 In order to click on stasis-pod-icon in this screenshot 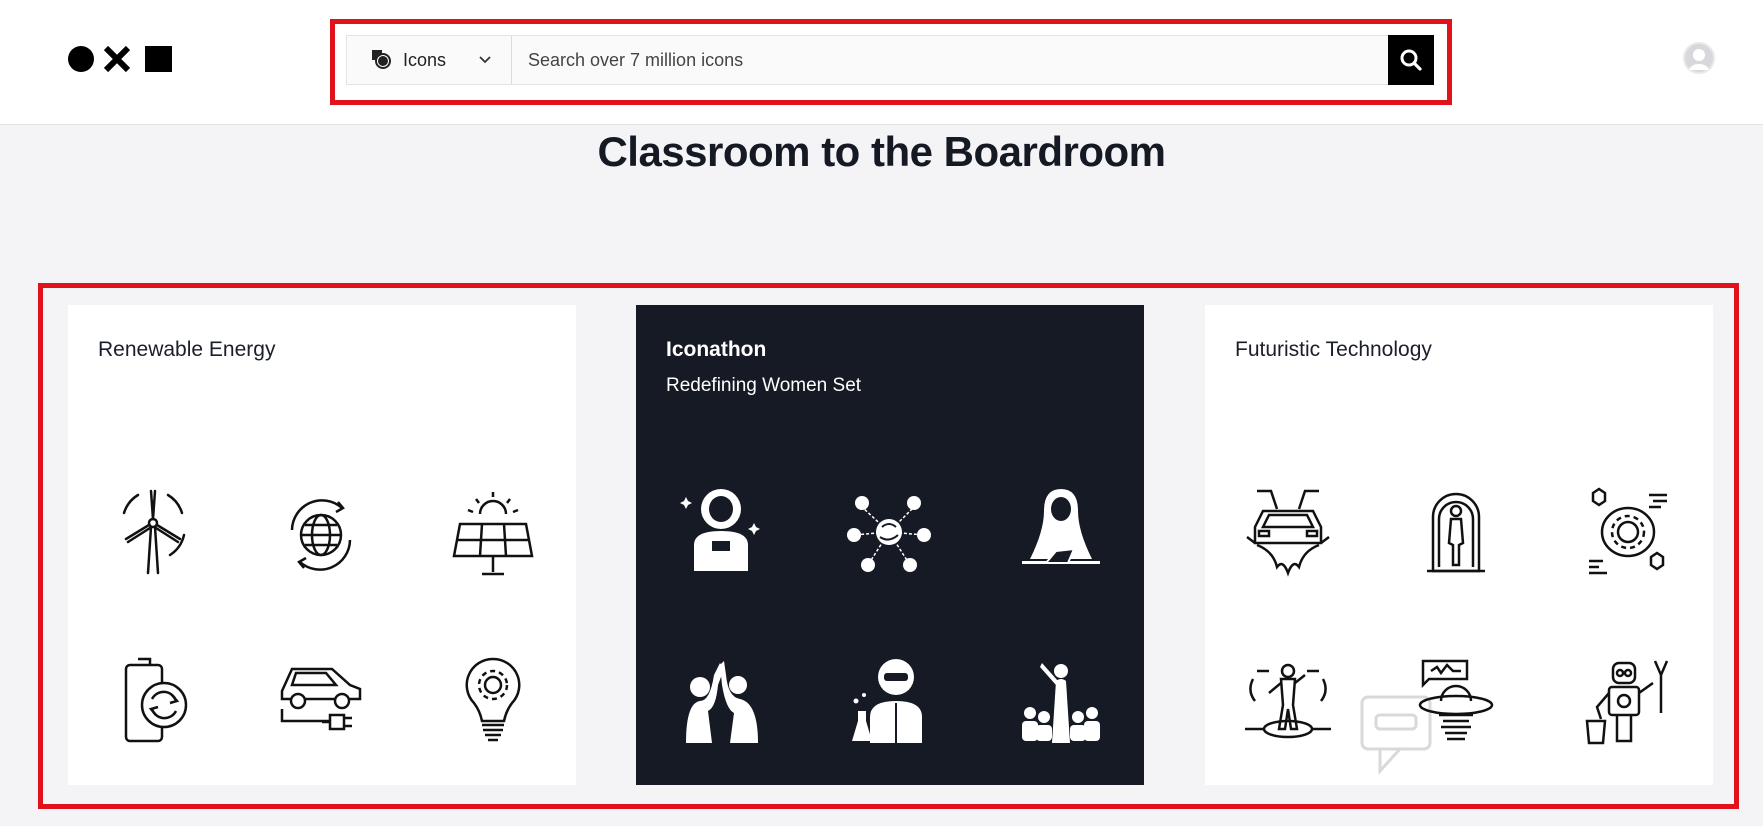, I will do `click(1456, 532)`.